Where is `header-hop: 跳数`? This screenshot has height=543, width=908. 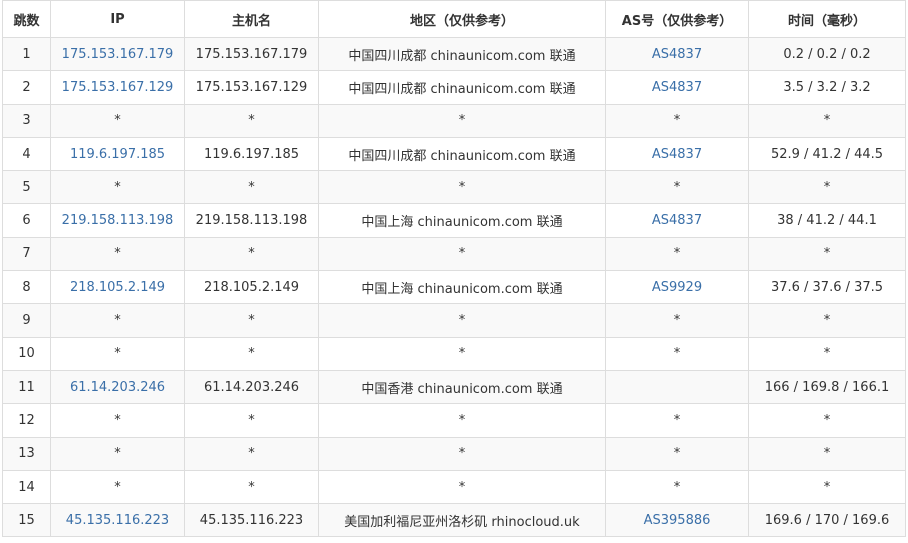
header-hop: 跳数 is located at coordinates (26, 19).